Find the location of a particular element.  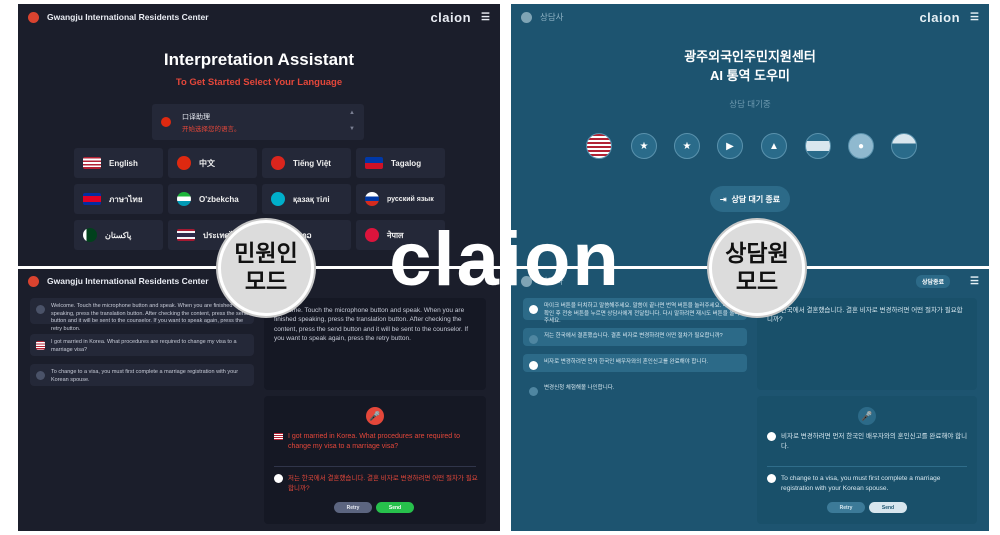

page-title: AI 통역 도우미 is located at coordinates (750, 75).